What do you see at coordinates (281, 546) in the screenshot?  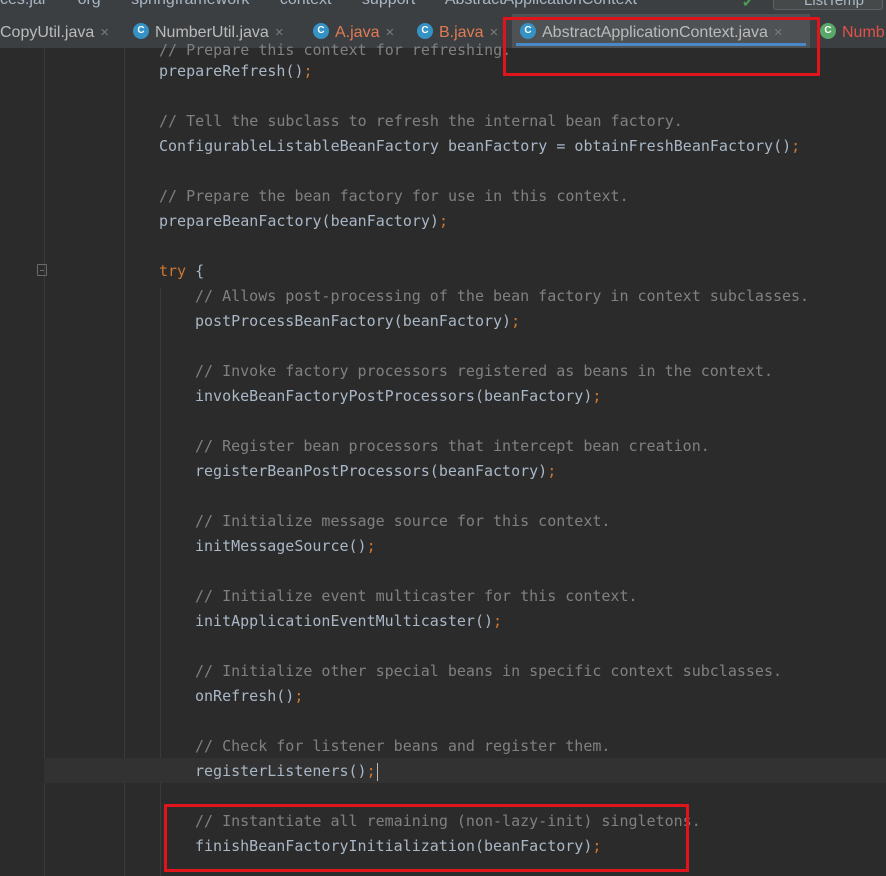 I see `code-text: initMessageSource()` at bounding box center [281, 546].